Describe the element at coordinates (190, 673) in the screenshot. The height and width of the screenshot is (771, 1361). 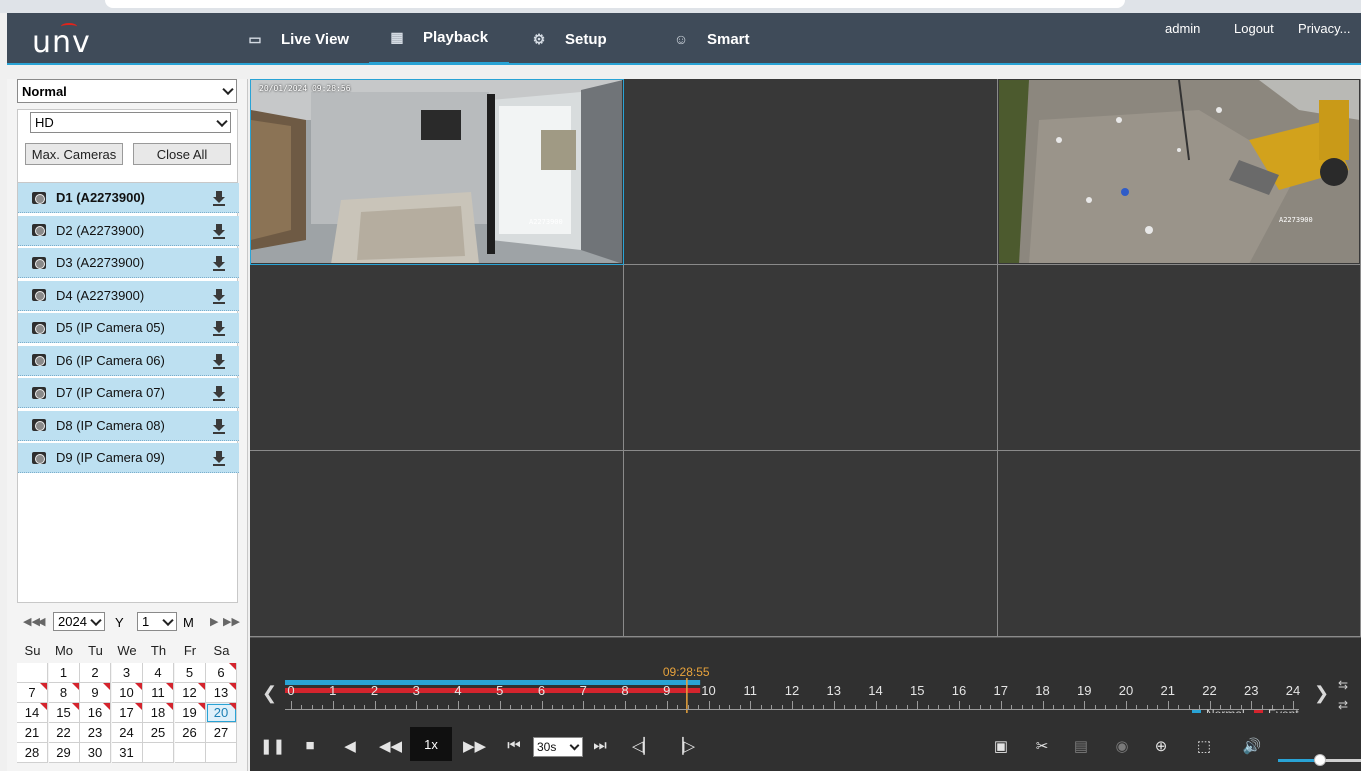
I see `calendar-day: 5` at that location.